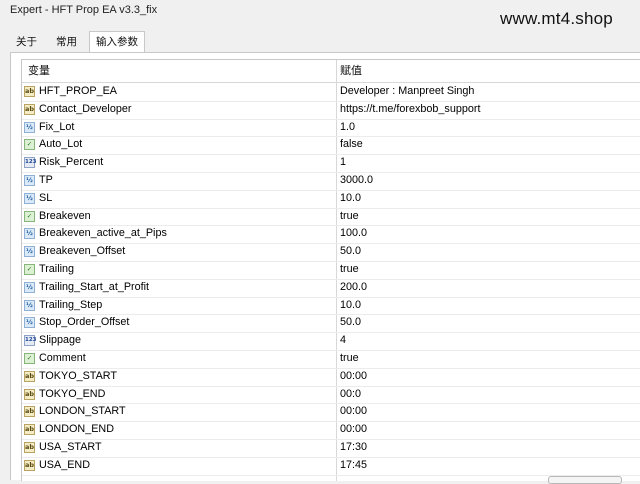 This screenshot has width=640, height=484. What do you see at coordinates (353, 288) in the screenshot?
I see `param-value: 200.0` at bounding box center [353, 288].